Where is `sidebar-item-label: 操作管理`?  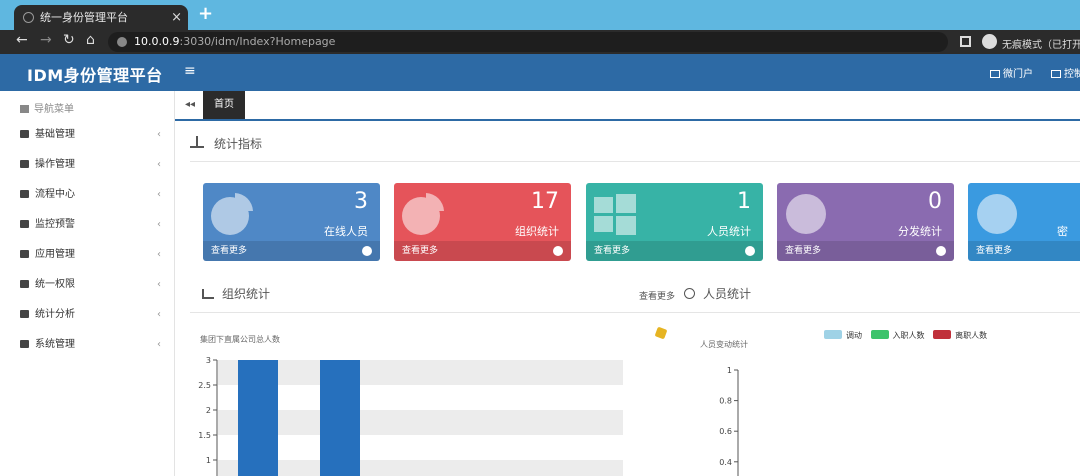 sidebar-item-label: 操作管理 is located at coordinates (55, 164).